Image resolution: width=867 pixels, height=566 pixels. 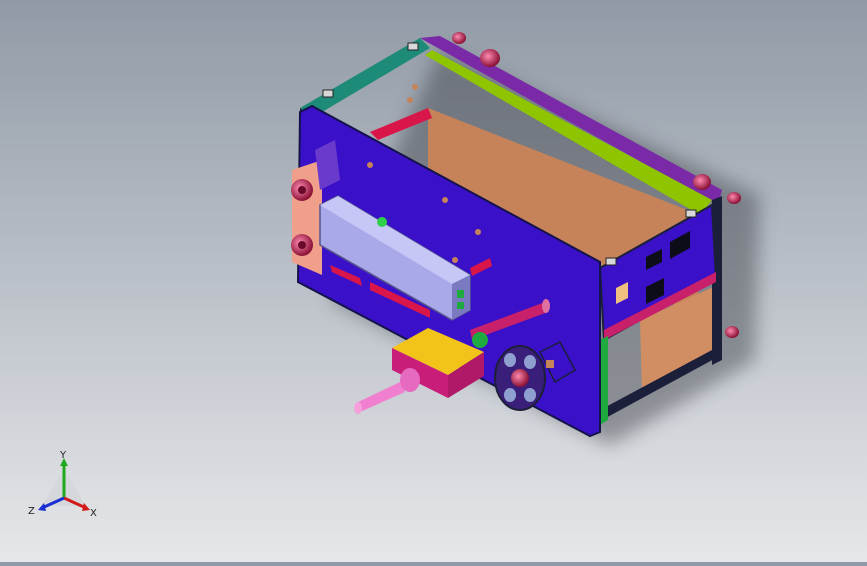 I want to click on green-spacer, so click(x=382, y=222).